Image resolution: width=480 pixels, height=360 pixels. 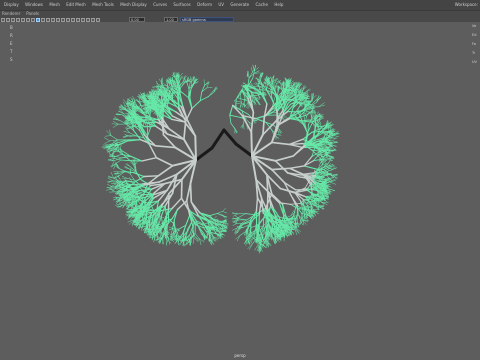 What do you see at coordinates (88, 19) in the screenshot?
I see `xray-joints-icon` at bounding box center [88, 19].